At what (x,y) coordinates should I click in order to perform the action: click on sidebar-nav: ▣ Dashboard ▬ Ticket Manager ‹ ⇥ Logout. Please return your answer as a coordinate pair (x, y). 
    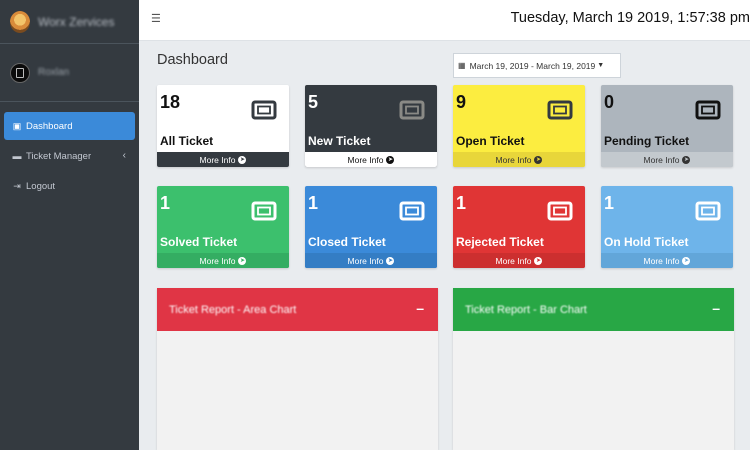
    Looking at the image, I should click on (69, 151).